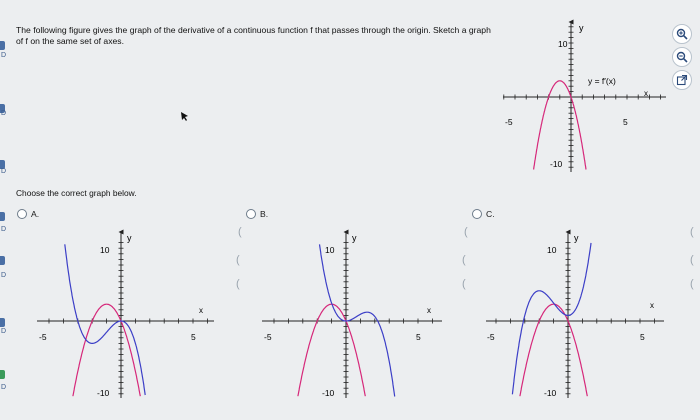 The width and height of the screenshot is (700, 420). Describe the element at coordinates (184, 116) in the screenshot. I see `mouse-cursor-icon` at that location.